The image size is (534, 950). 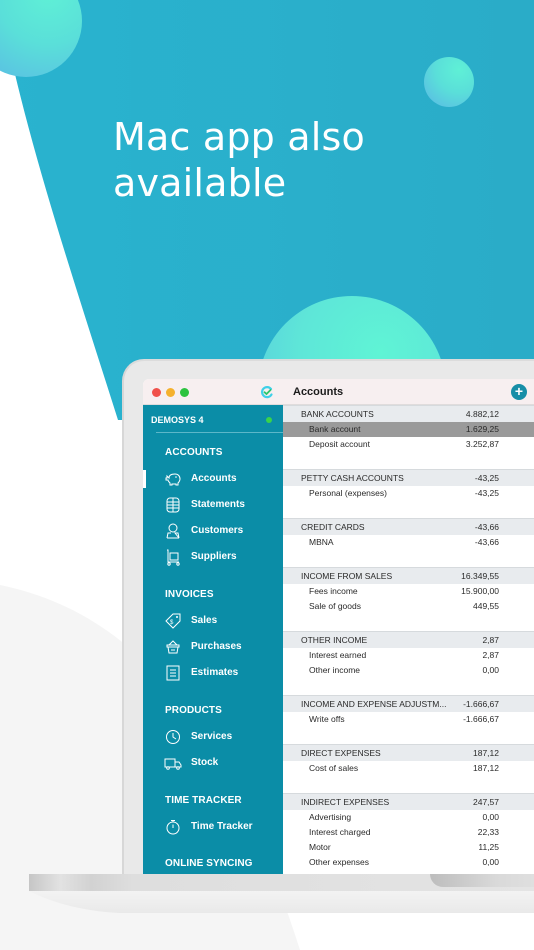 What do you see at coordinates (486, 753) in the screenshot?
I see `account-group-total: 187,12` at bounding box center [486, 753].